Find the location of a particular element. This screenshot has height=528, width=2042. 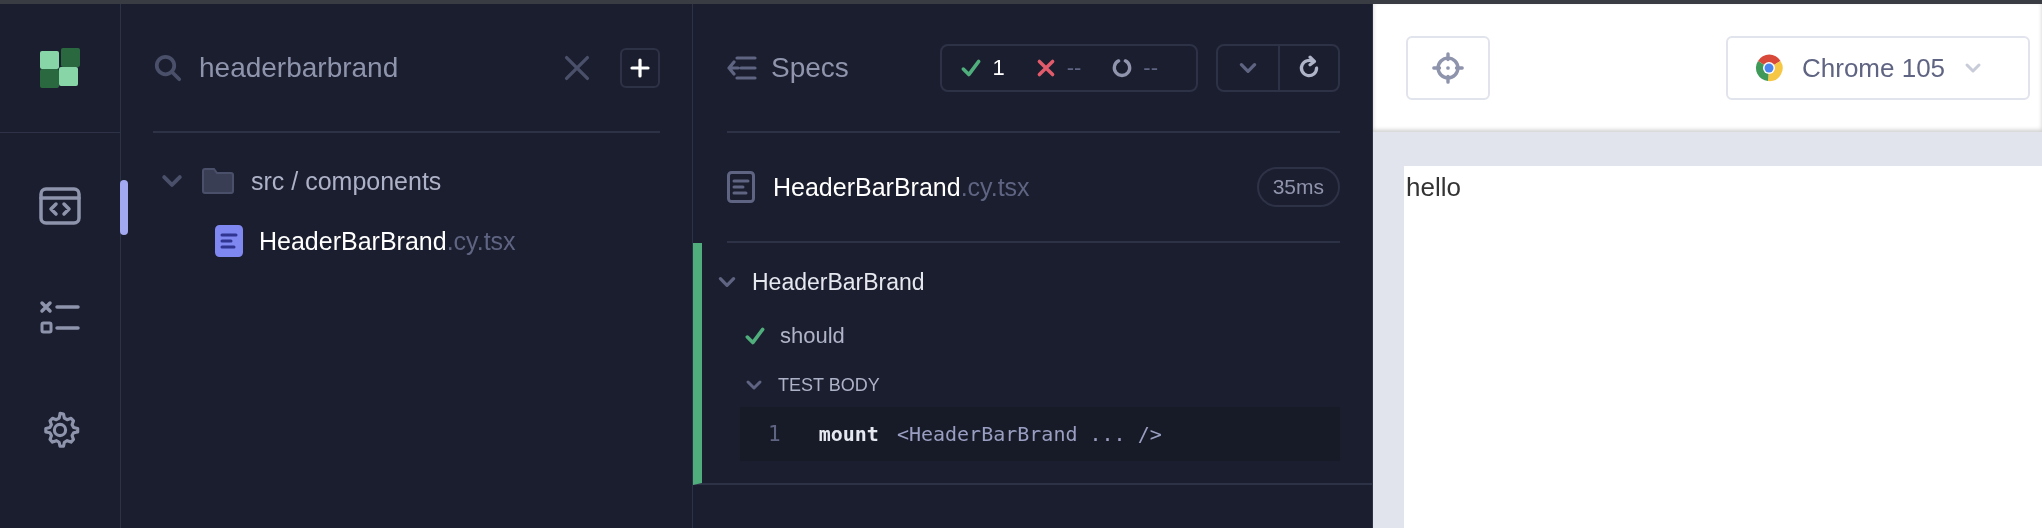

section-label: TEST BODY is located at coordinates (829, 385).